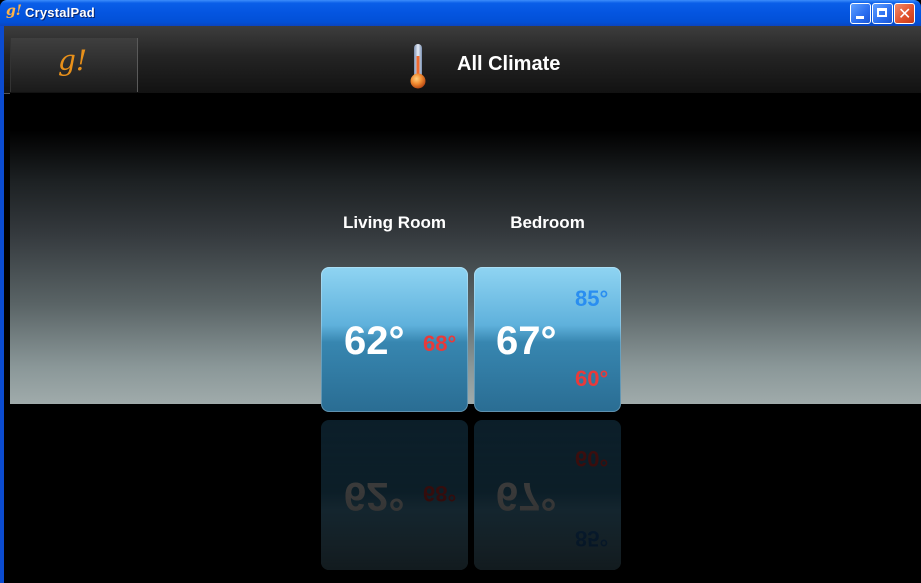 The height and width of the screenshot is (583, 921). What do you see at coordinates (592, 298) in the screenshot?
I see `cool-setpoint: 85°` at bounding box center [592, 298].